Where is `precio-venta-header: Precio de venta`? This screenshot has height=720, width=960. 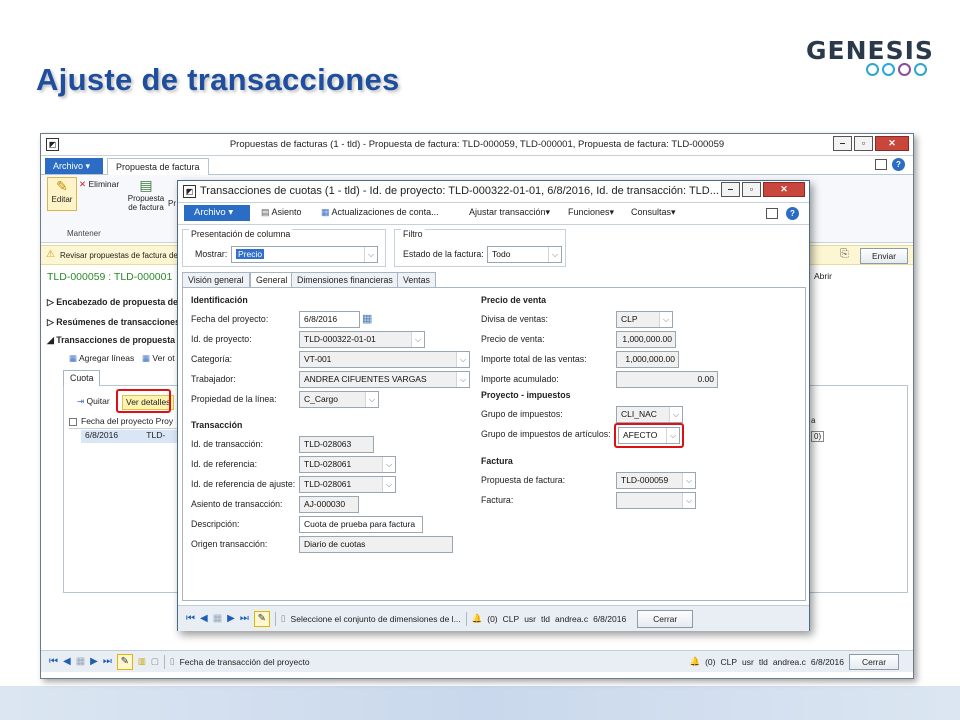
precio-venta-header: Precio de venta is located at coordinates (514, 300).